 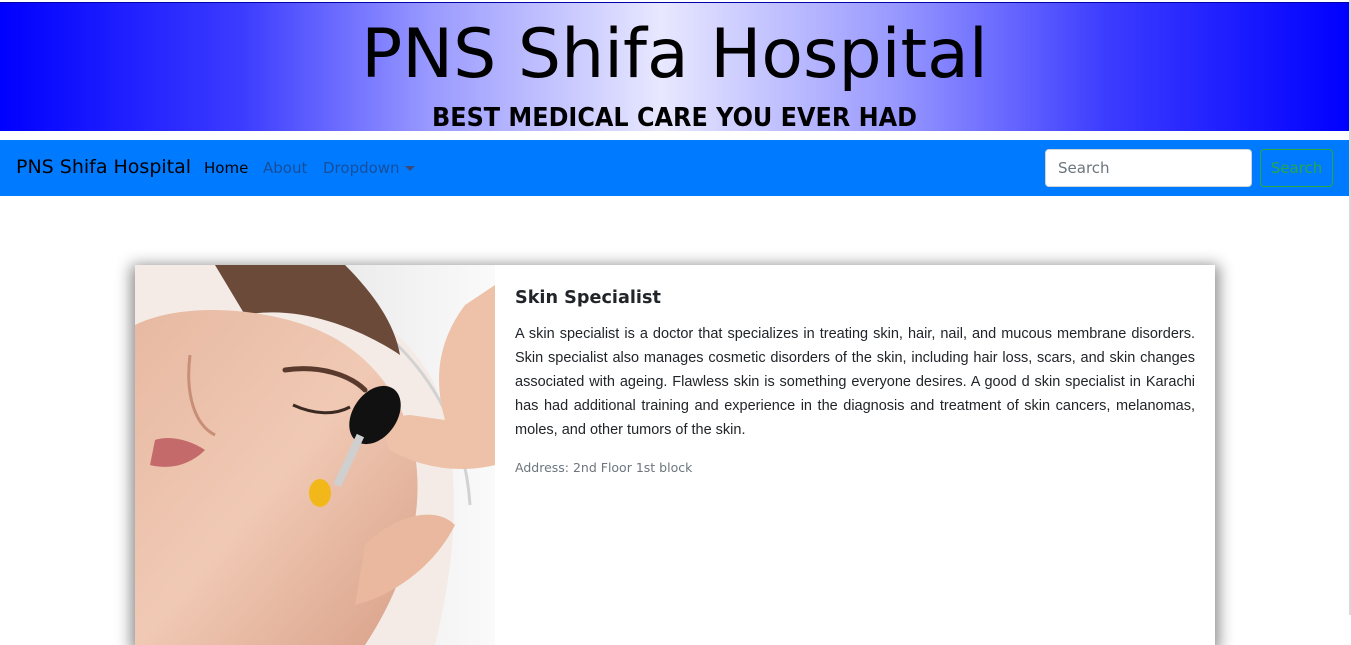 I want to click on banner-title: PNS Shifa Hospital, so click(x=674, y=54).